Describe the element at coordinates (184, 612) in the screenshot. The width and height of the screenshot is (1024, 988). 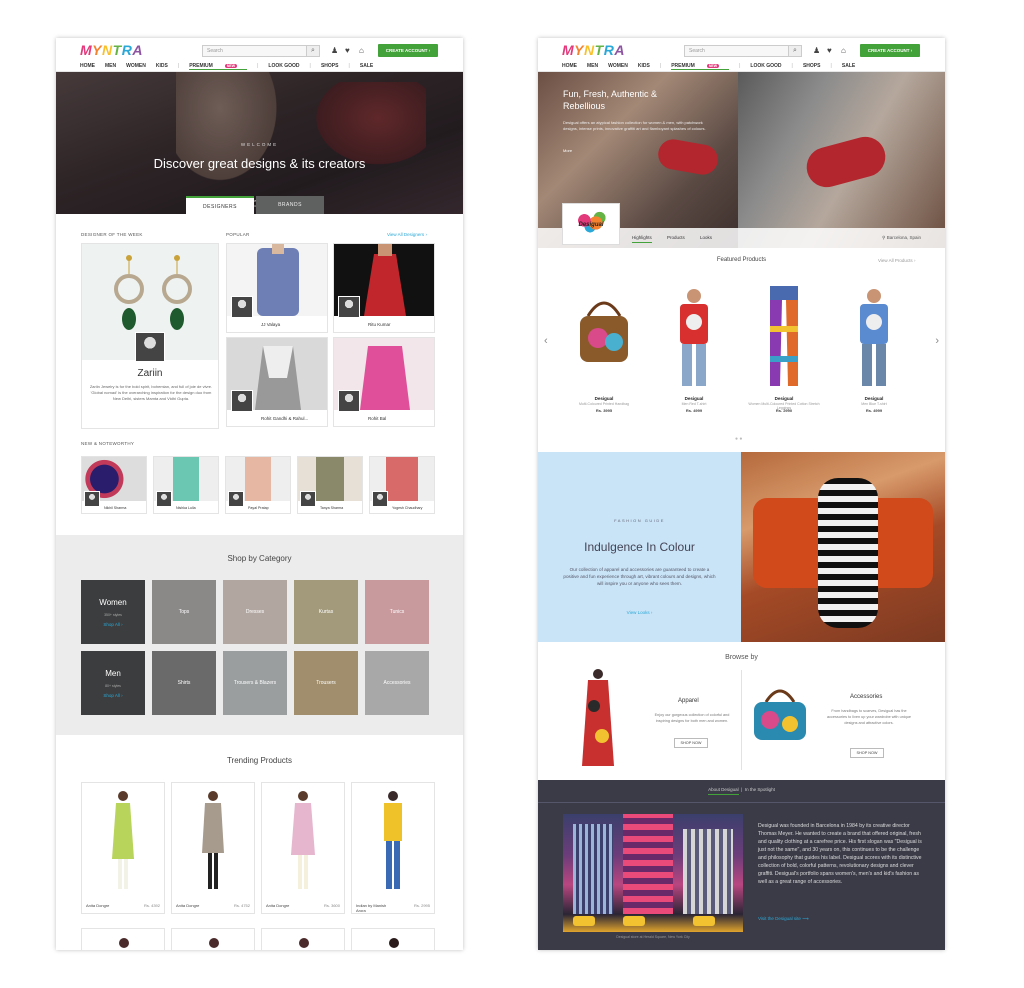
I see `category-tile: Tops` at that location.